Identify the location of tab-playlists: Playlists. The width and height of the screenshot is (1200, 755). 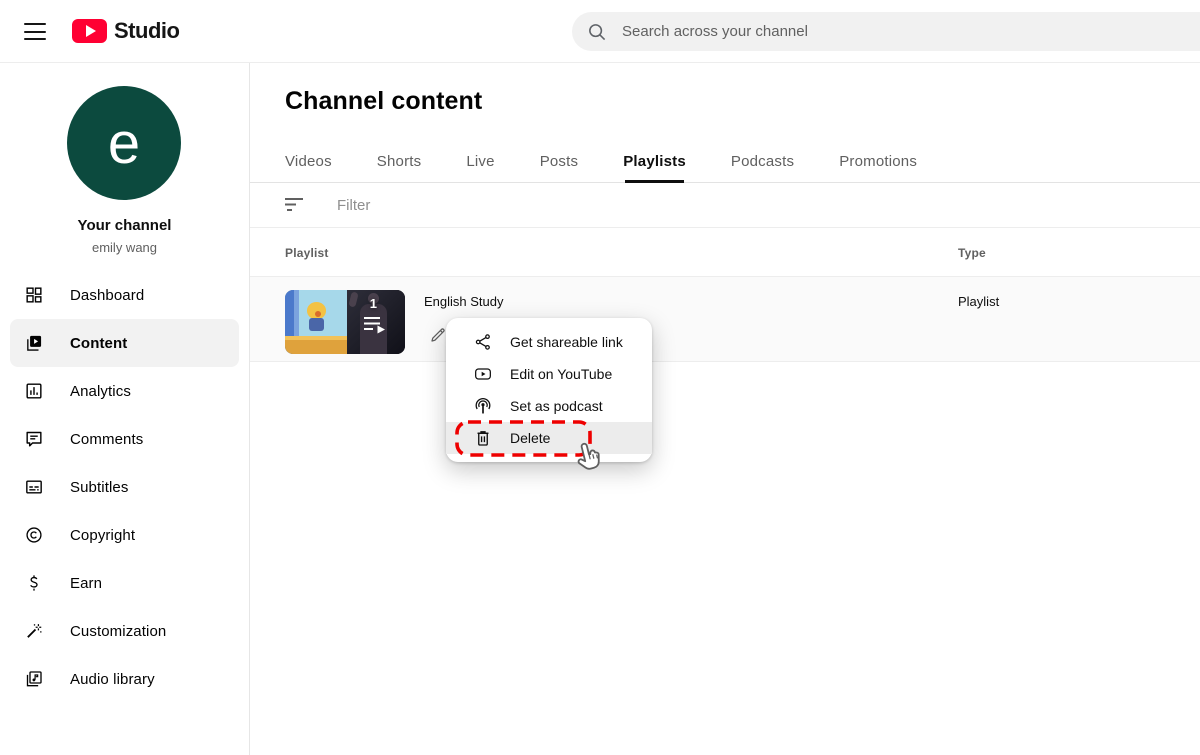
(654, 161).